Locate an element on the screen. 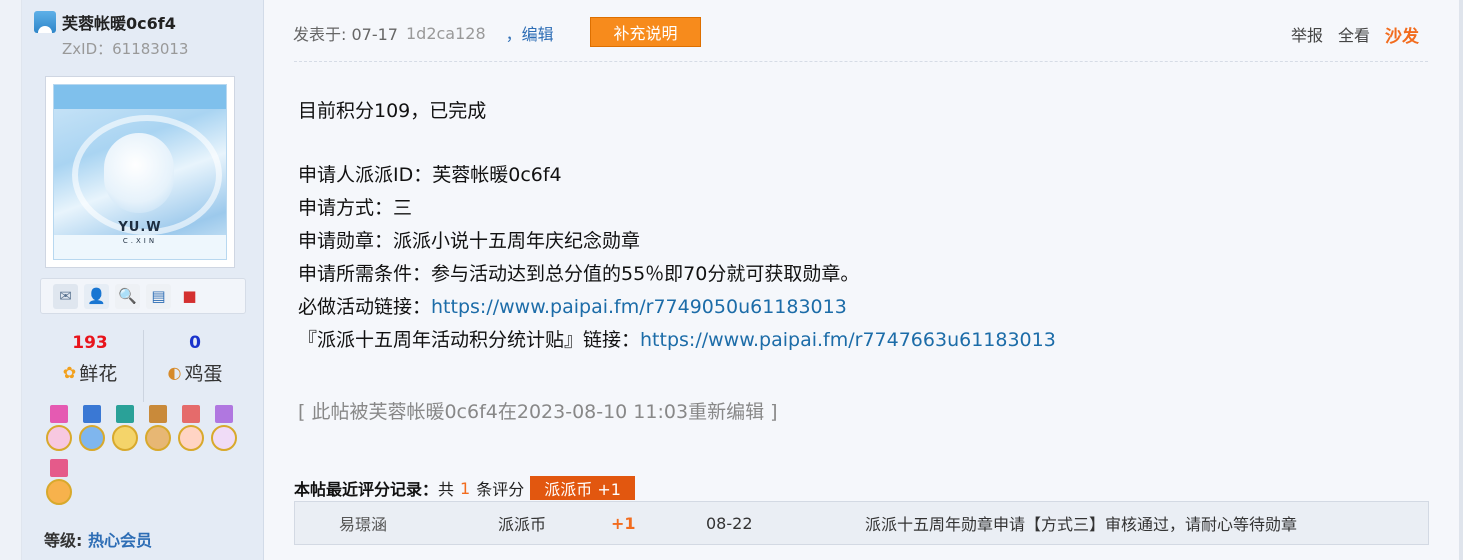  post-hash: 1d2ca128 is located at coordinates (445, 33).